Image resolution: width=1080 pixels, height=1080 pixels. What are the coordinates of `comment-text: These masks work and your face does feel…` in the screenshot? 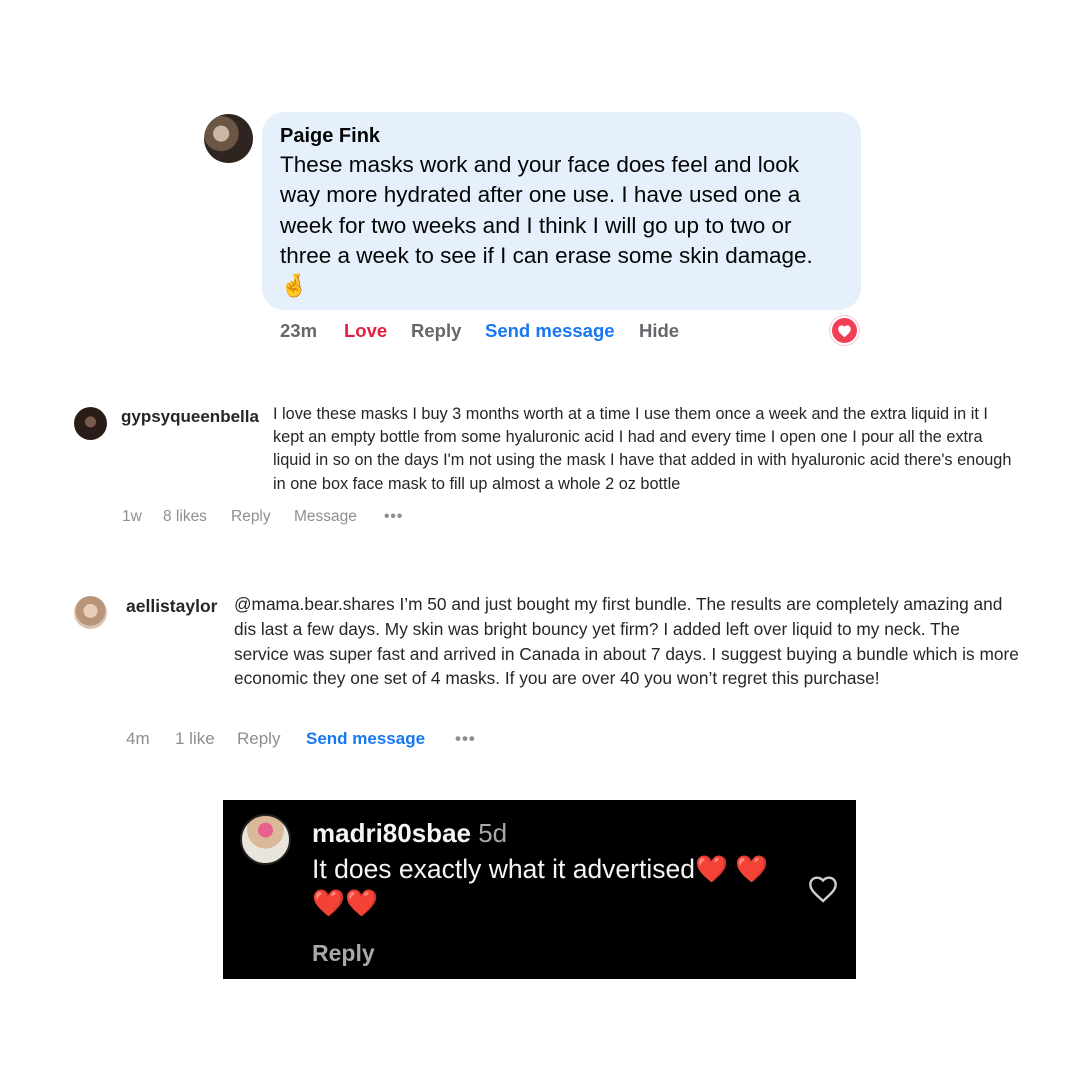 It's located at (546, 225).